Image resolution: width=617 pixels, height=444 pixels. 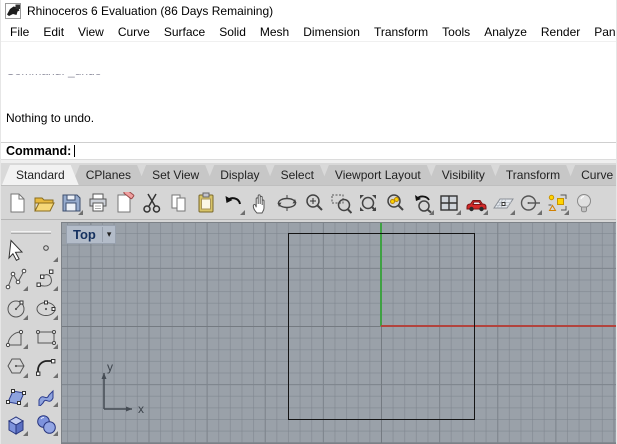 I want to click on tab-display: Display, so click(x=239, y=175).